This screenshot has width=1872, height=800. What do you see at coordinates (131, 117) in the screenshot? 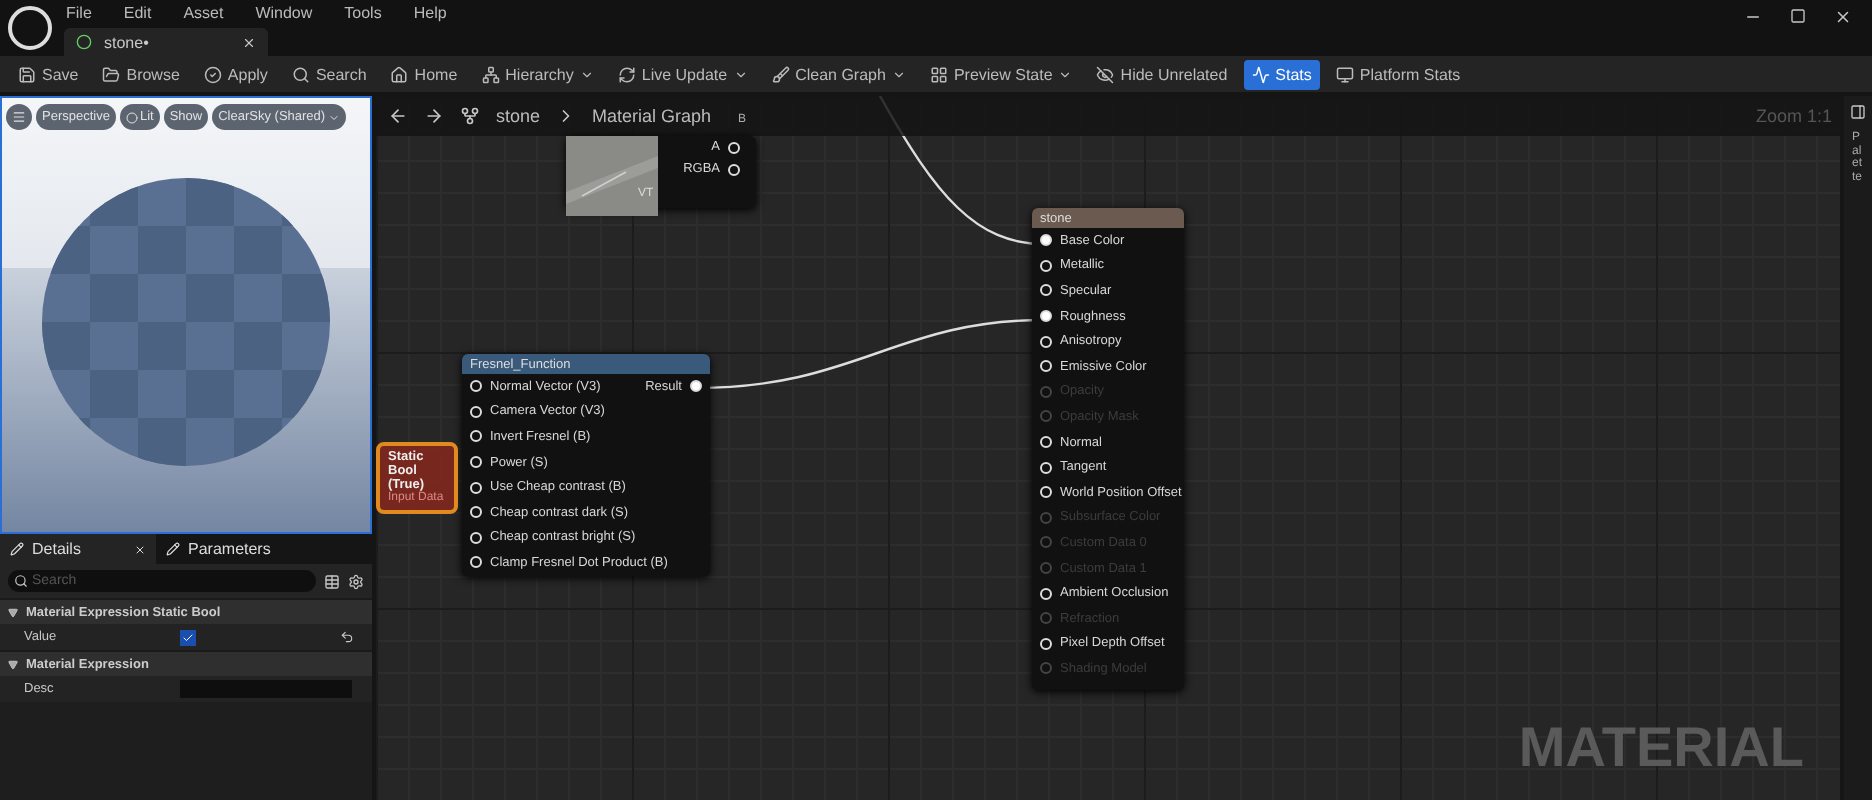
I see `sphere-icon` at bounding box center [131, 117].